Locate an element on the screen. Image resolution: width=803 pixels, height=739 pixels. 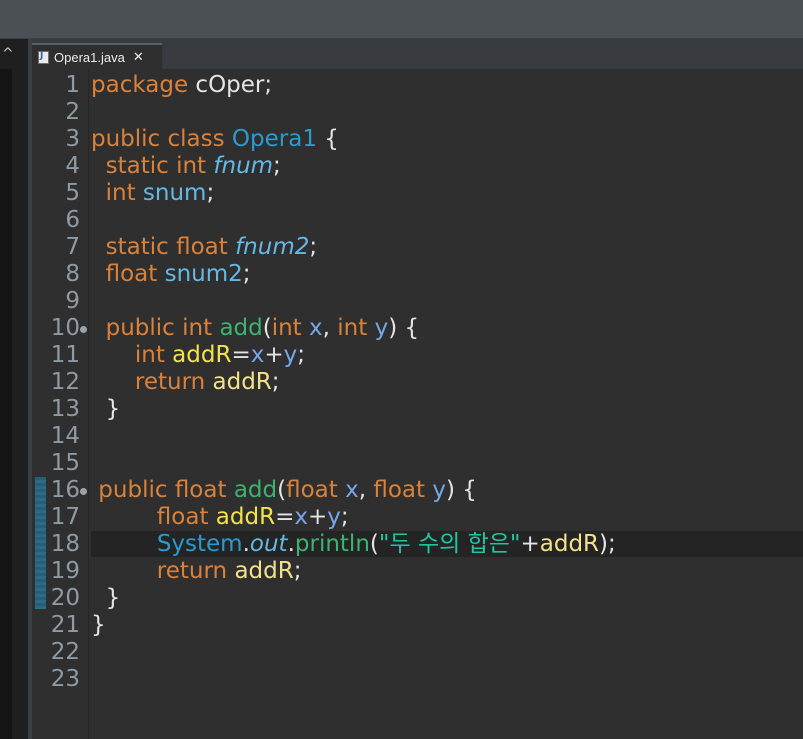
punctuation: ); is located at coordinates (607, 544).